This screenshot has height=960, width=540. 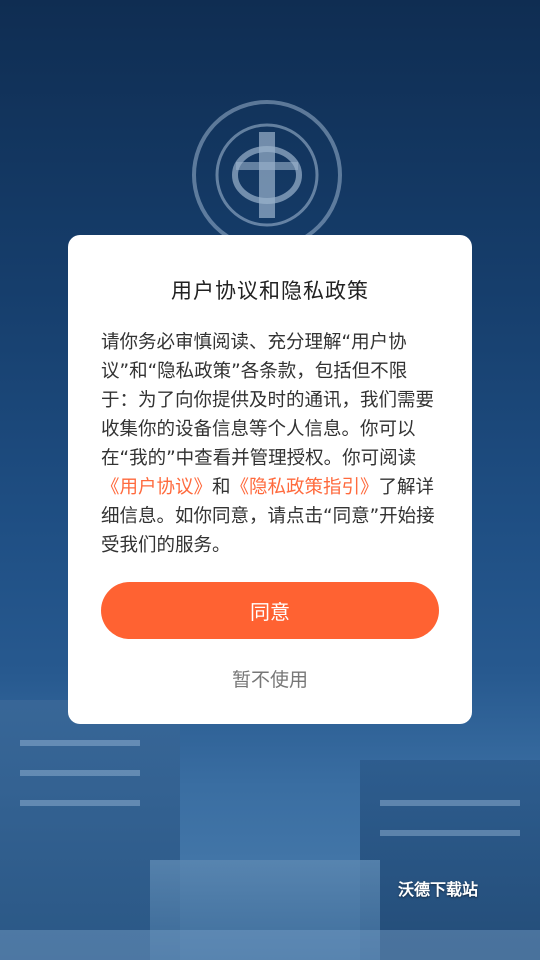 I want to click on user-agreement-link: 《用户协议》, so click(x=156, y=487).